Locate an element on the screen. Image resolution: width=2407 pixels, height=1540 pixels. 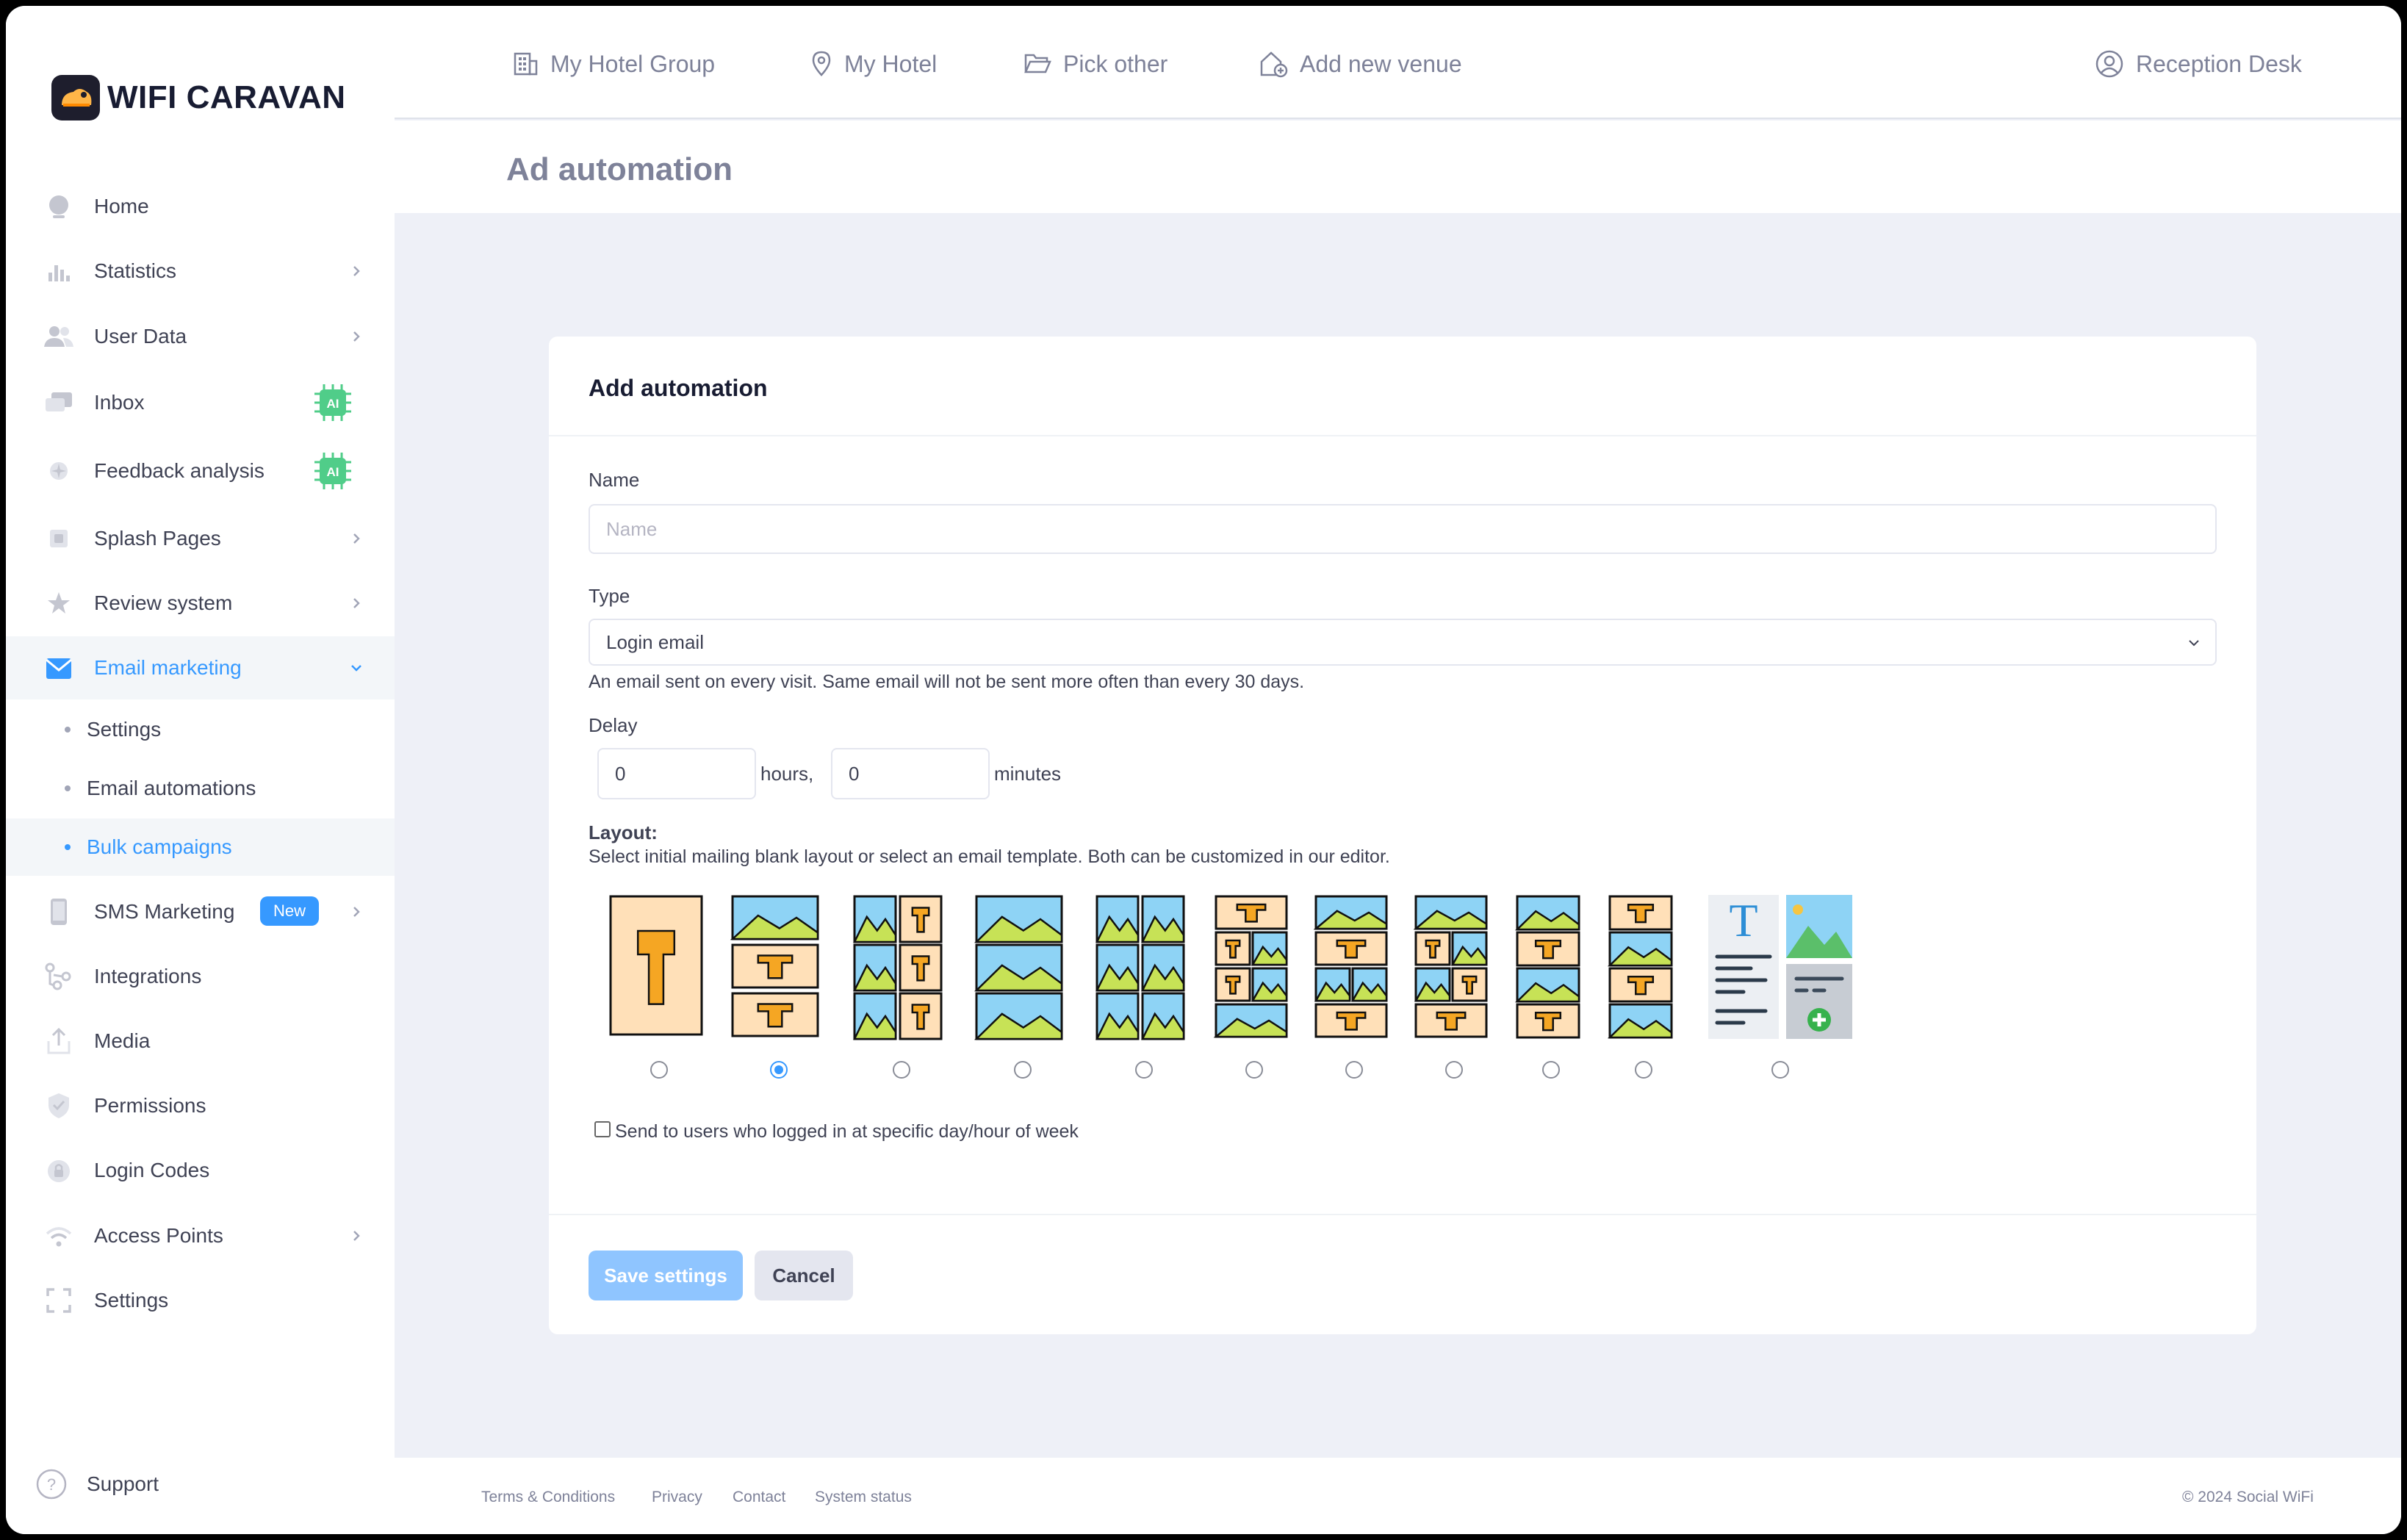
sidebar-subitem-label: Bulk campaigns is located at coordinates (159, 846).